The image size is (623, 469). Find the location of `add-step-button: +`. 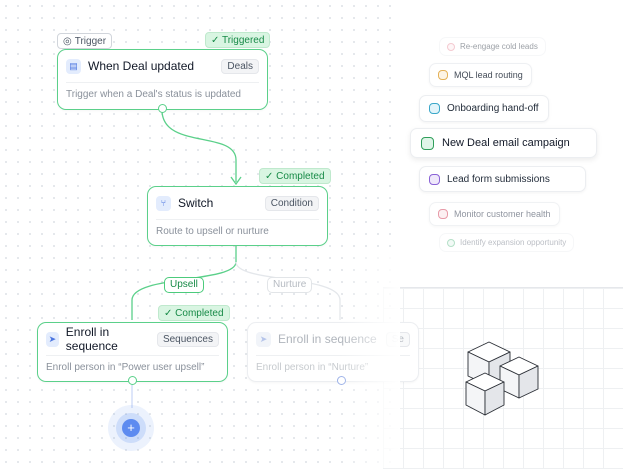

add-step-button: + is located at coordinates (131, 428).